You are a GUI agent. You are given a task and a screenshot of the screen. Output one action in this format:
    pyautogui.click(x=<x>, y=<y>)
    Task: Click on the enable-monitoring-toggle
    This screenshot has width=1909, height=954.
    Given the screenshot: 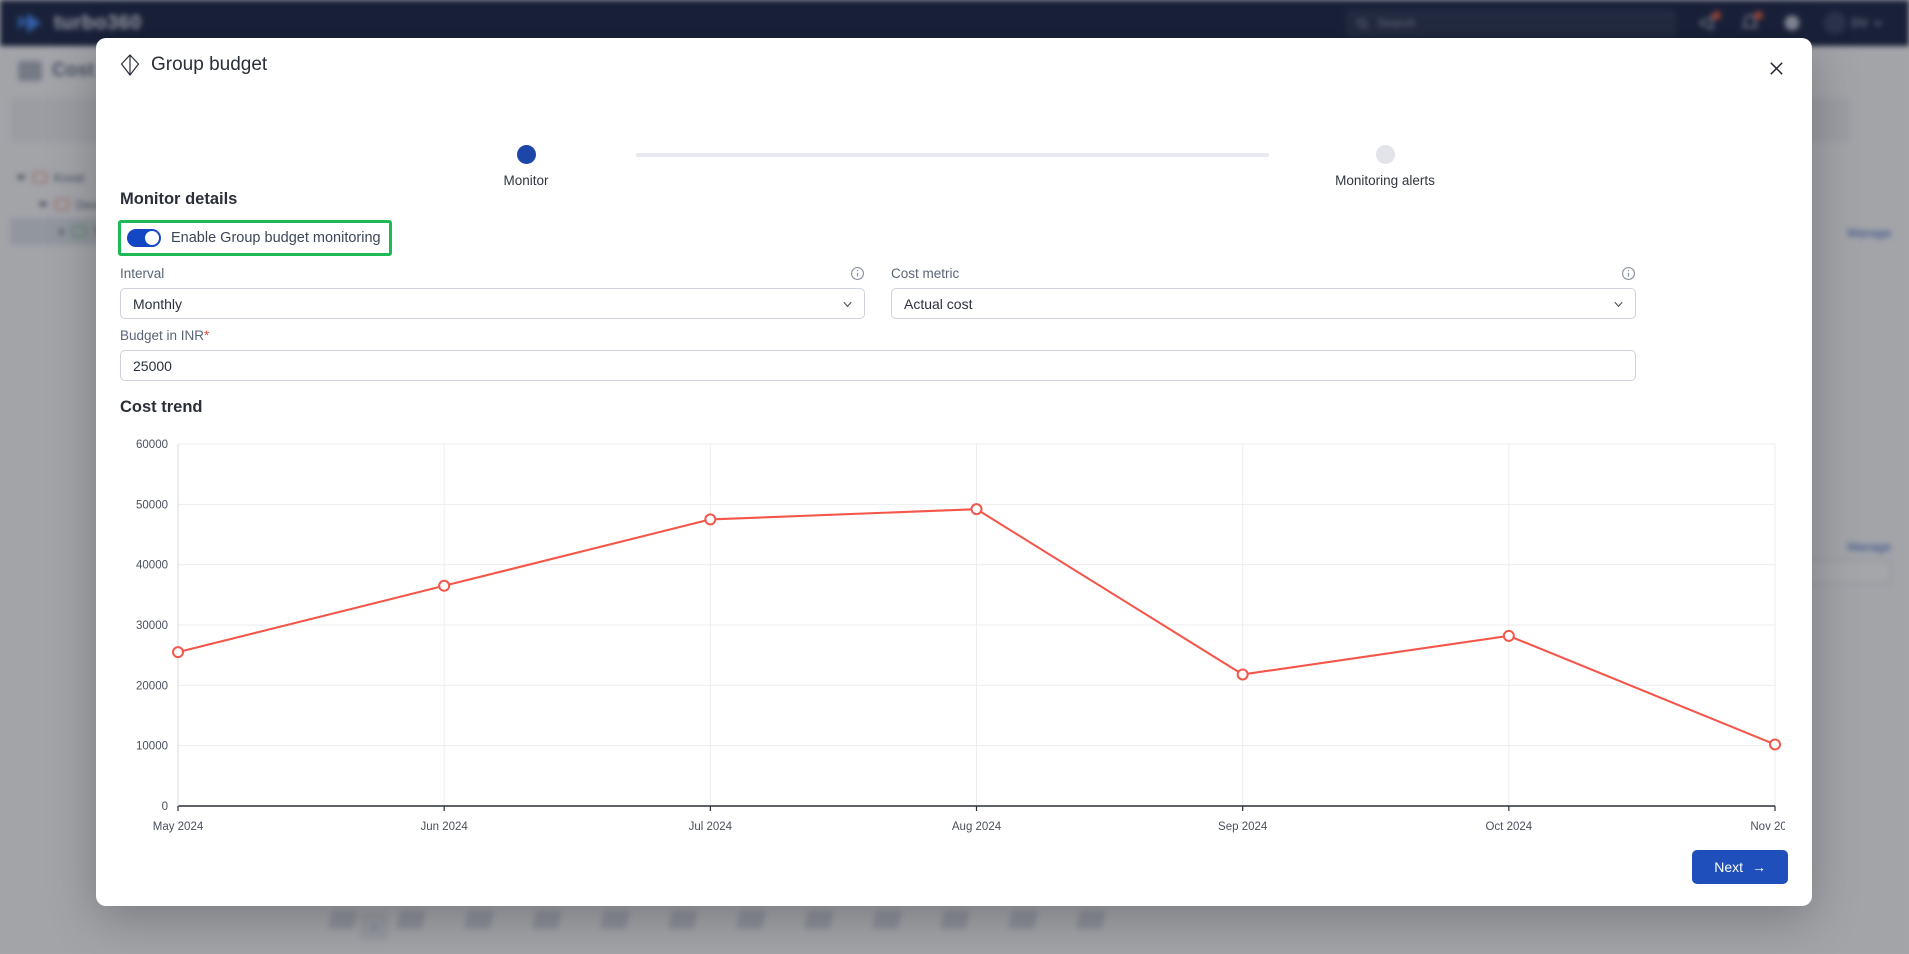 What is the action you would take?
    pyautogui.click(x=144, y=238)
    